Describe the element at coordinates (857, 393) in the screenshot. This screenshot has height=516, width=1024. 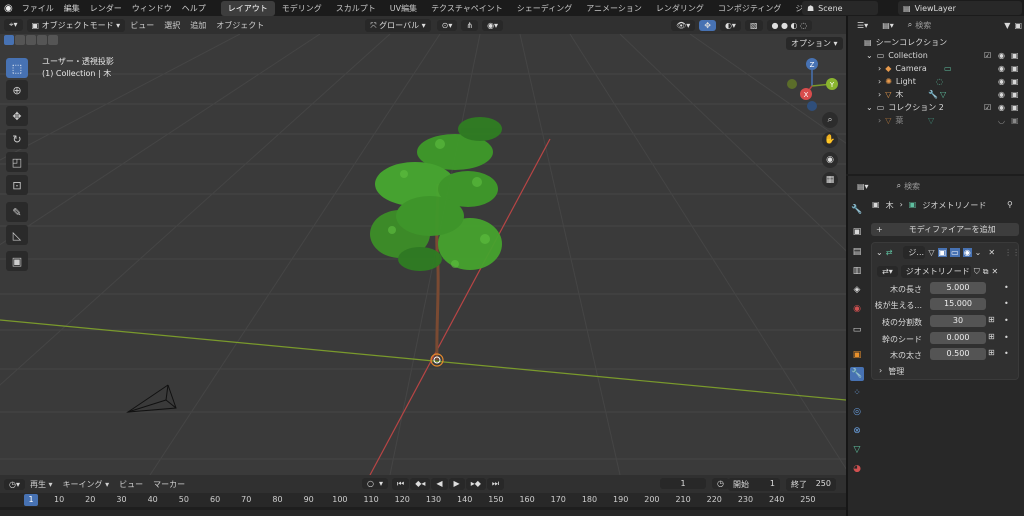
I see `particles-tab-icon: ⁘` at that location.